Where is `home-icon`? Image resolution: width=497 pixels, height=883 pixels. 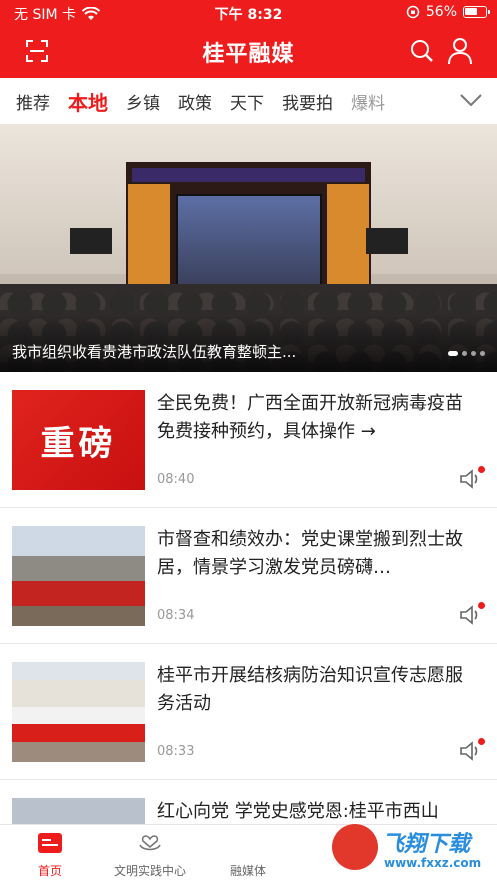 home-icon is located at coordinates (50, 843).